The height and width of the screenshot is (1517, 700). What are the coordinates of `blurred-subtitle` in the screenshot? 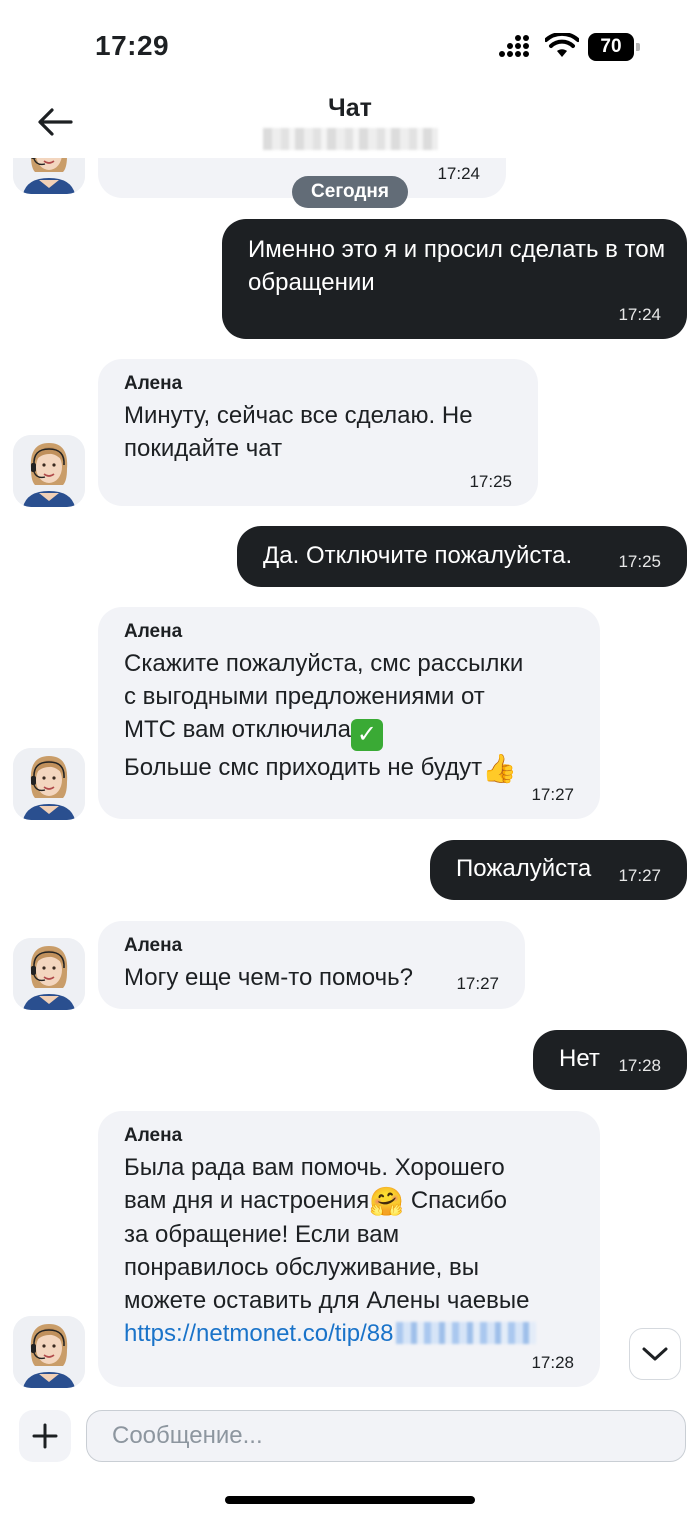 It's located at (350, 139).